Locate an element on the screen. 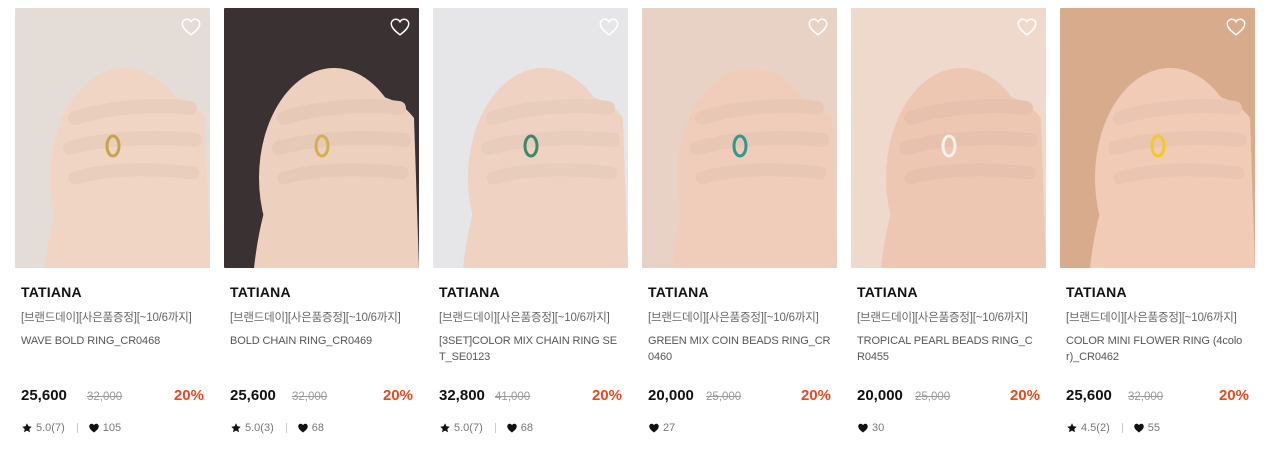 The image size is (1267, 465). likes-count: 105 is located at coordinates (112, 428).